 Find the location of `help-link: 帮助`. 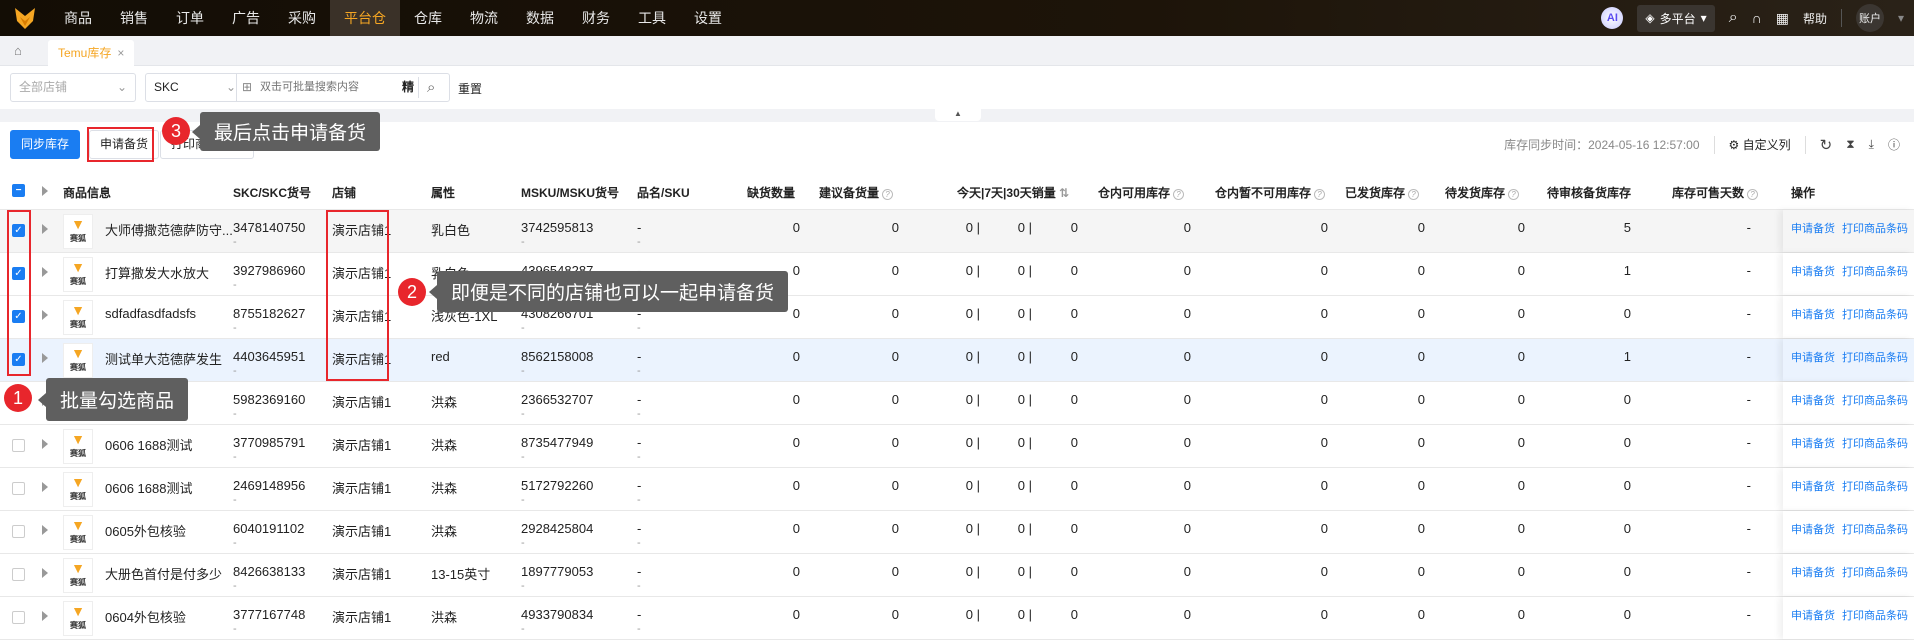

help-link: 帮助 is located at coordinates (1815, 18).